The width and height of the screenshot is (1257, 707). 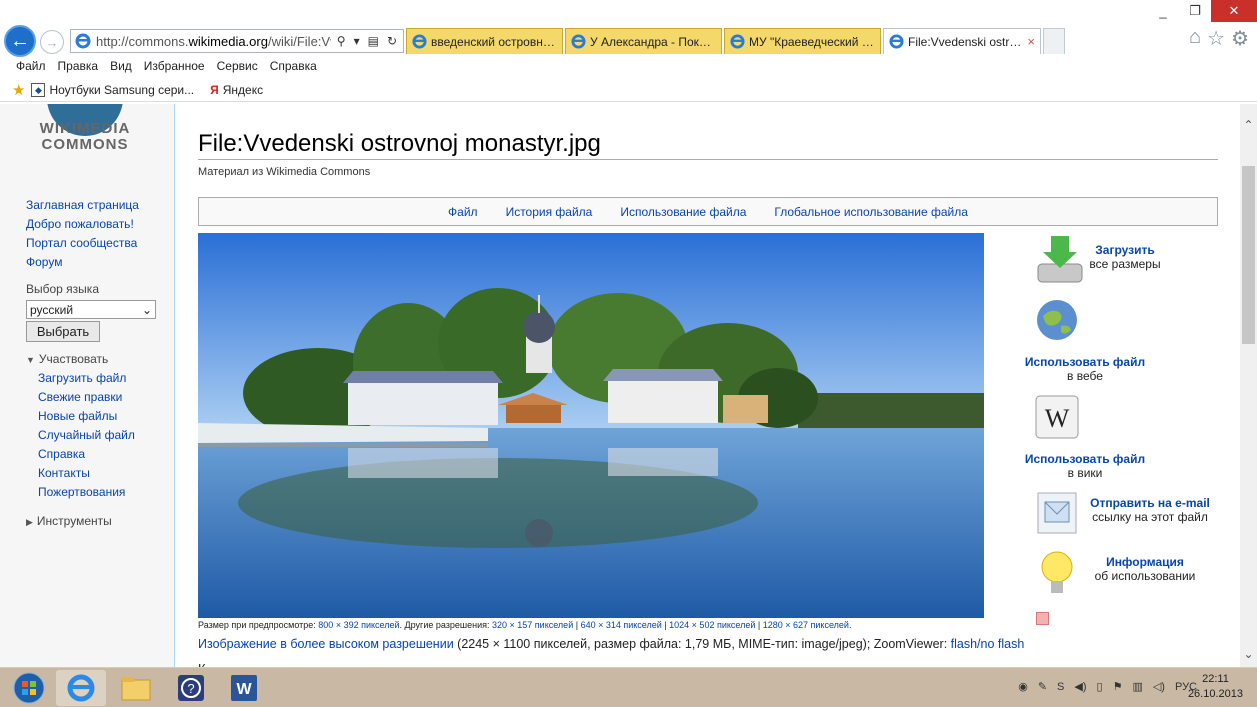 I want to click on search-icon: ⚲, so click(x=341, y=41).